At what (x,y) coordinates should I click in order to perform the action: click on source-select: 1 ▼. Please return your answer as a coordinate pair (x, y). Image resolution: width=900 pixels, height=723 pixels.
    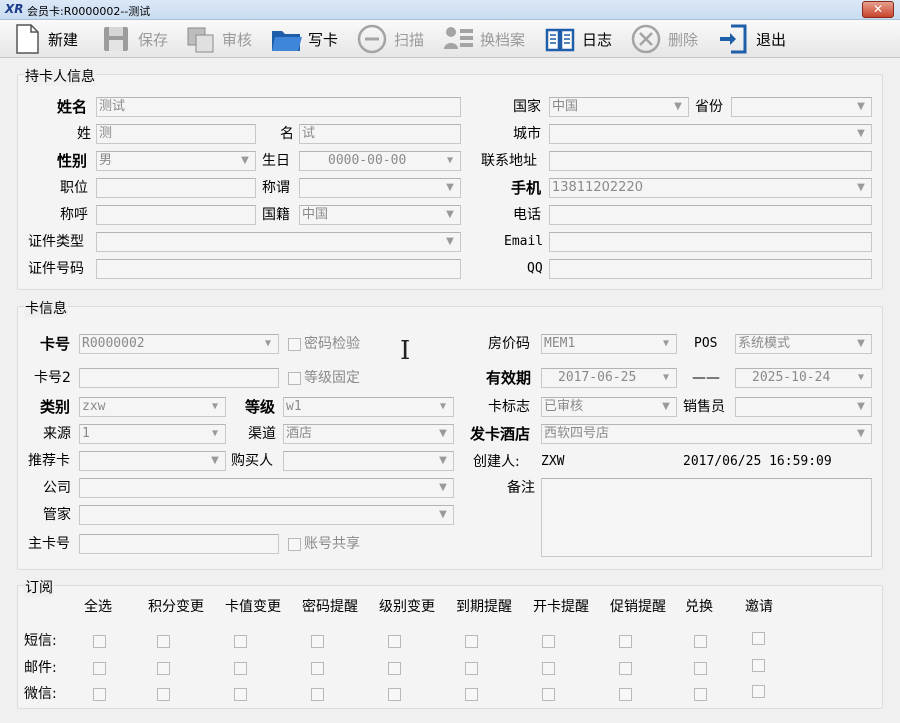
    Looking at the image, I should click on (152, 434).